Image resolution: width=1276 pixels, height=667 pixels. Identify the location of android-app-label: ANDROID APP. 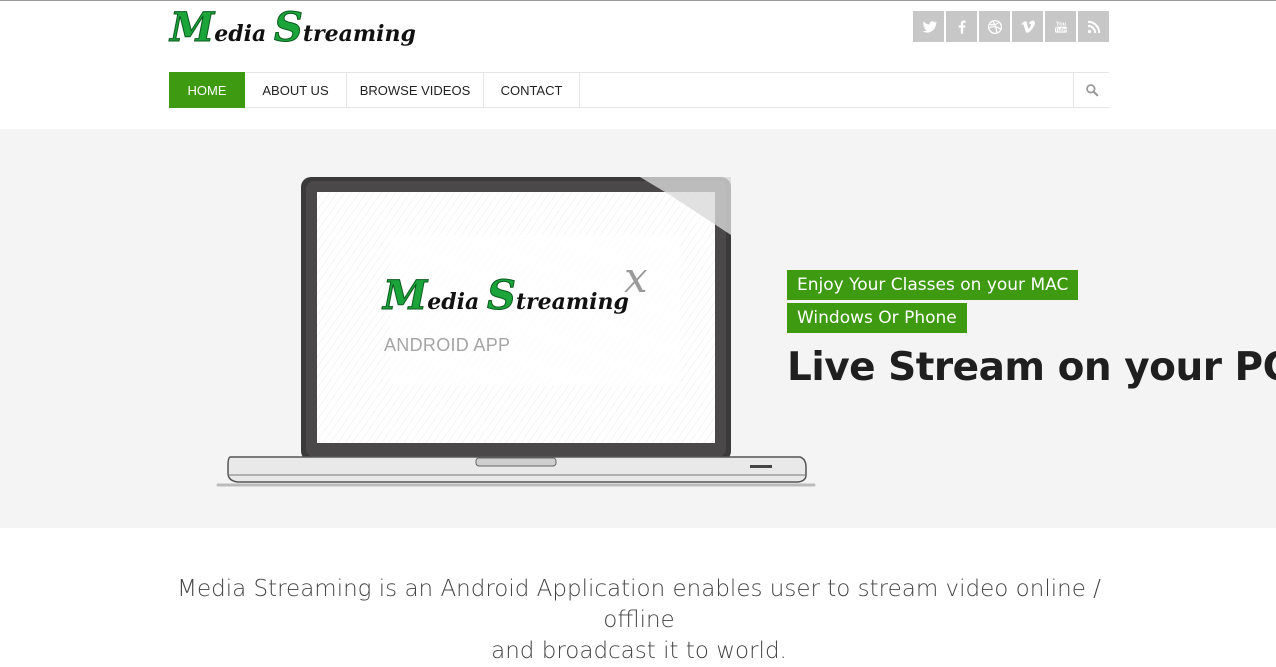
(447, 345).